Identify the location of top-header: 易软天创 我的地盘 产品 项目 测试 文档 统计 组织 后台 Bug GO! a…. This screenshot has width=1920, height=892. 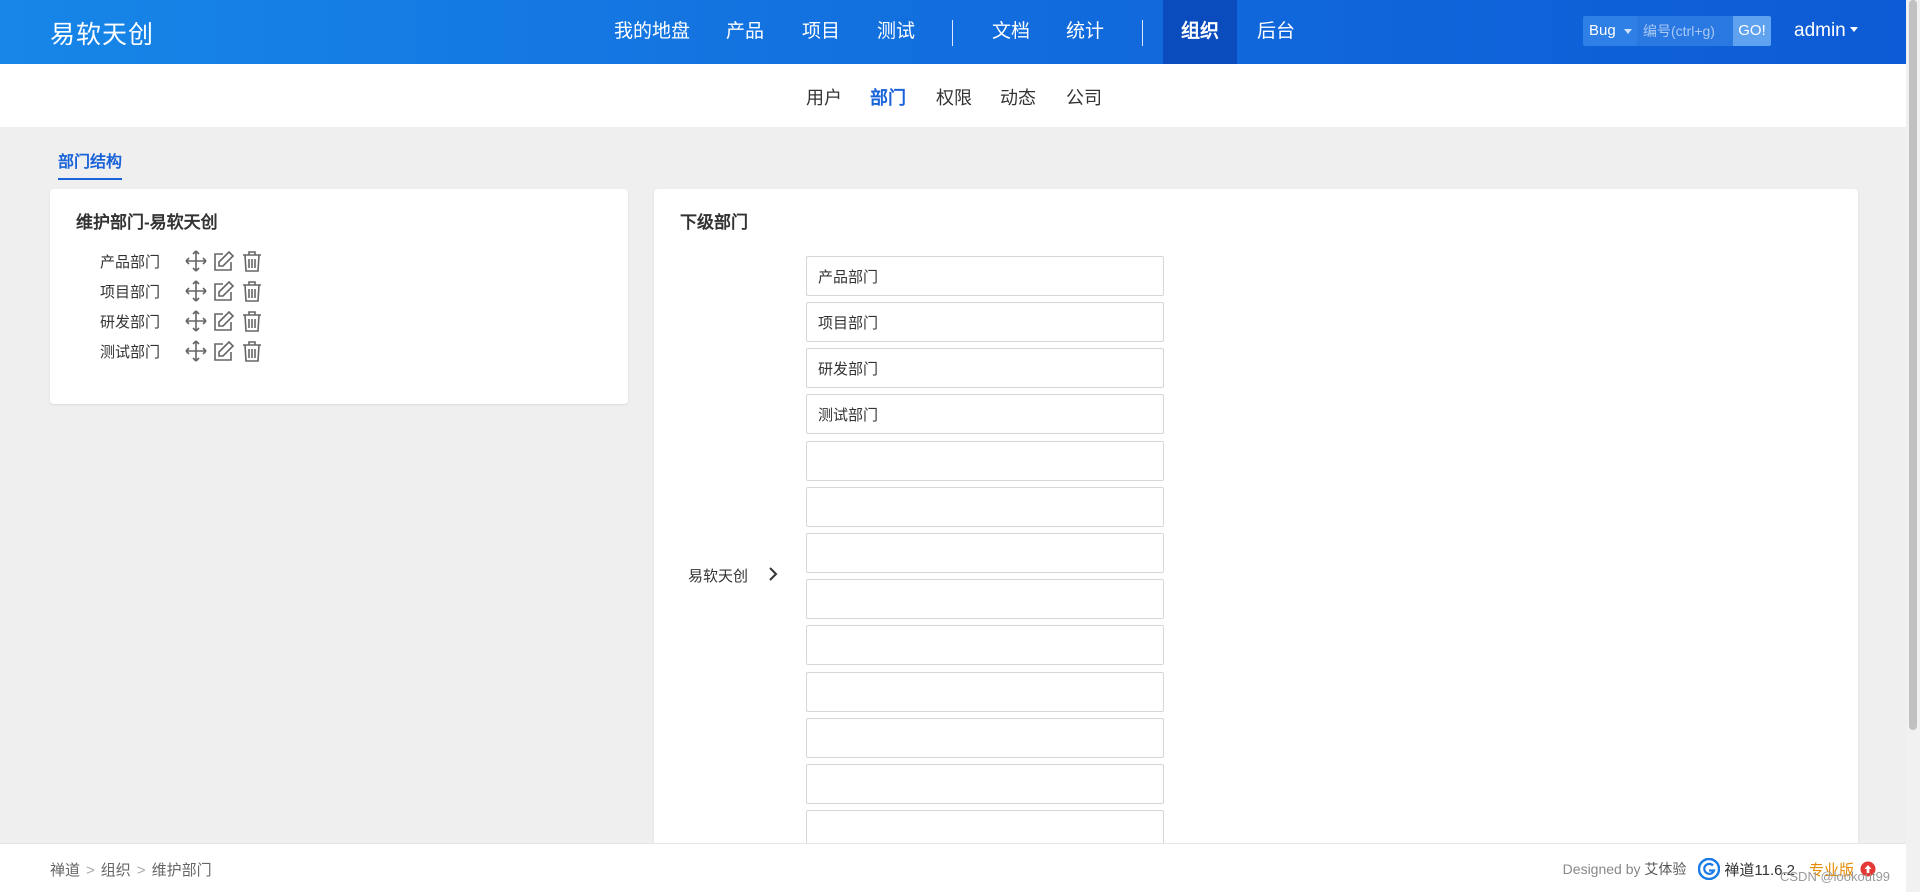
(953, 32).